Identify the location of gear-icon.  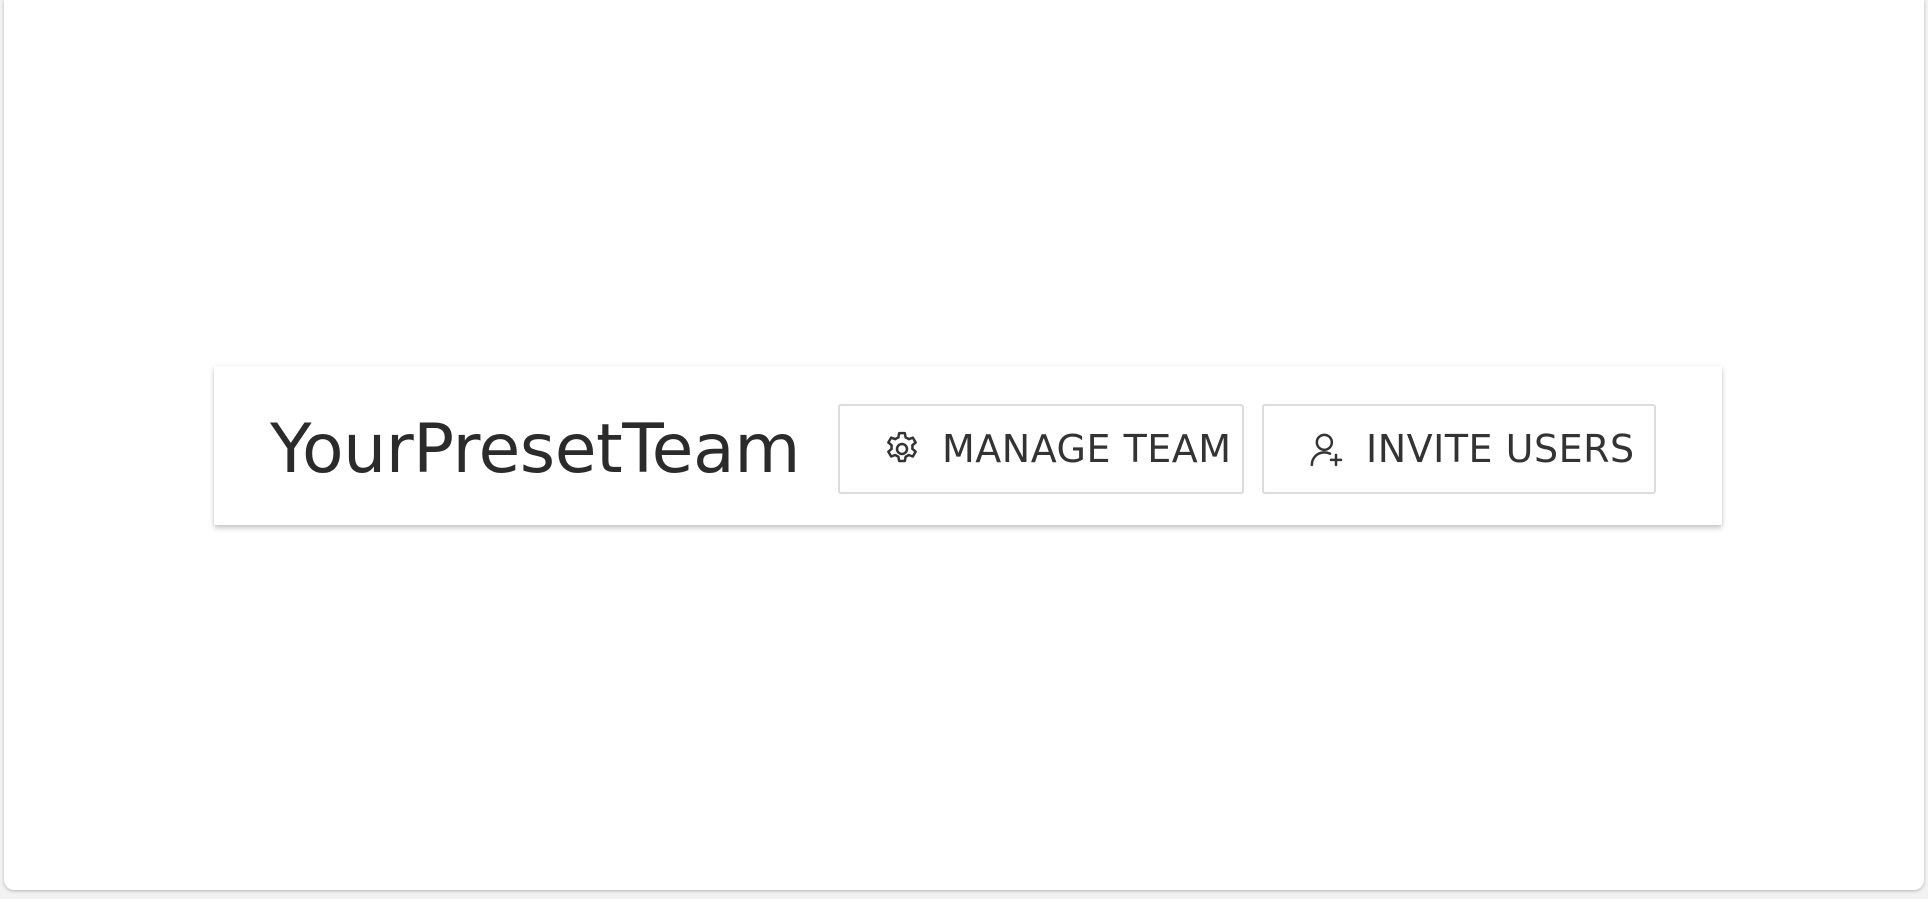
(902, 449).